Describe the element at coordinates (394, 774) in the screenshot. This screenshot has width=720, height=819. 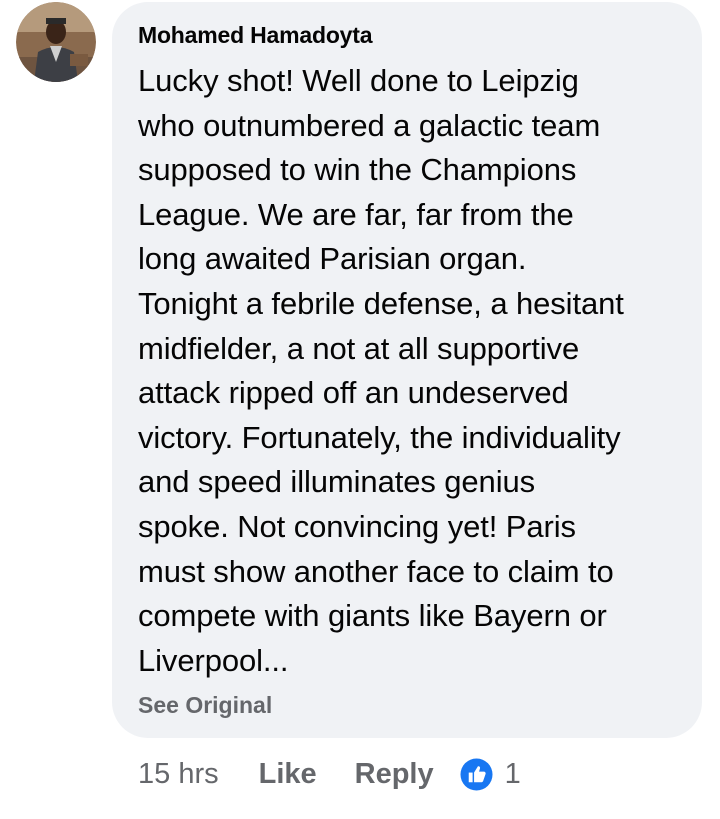
I see `reply-button: Reply` at that location.